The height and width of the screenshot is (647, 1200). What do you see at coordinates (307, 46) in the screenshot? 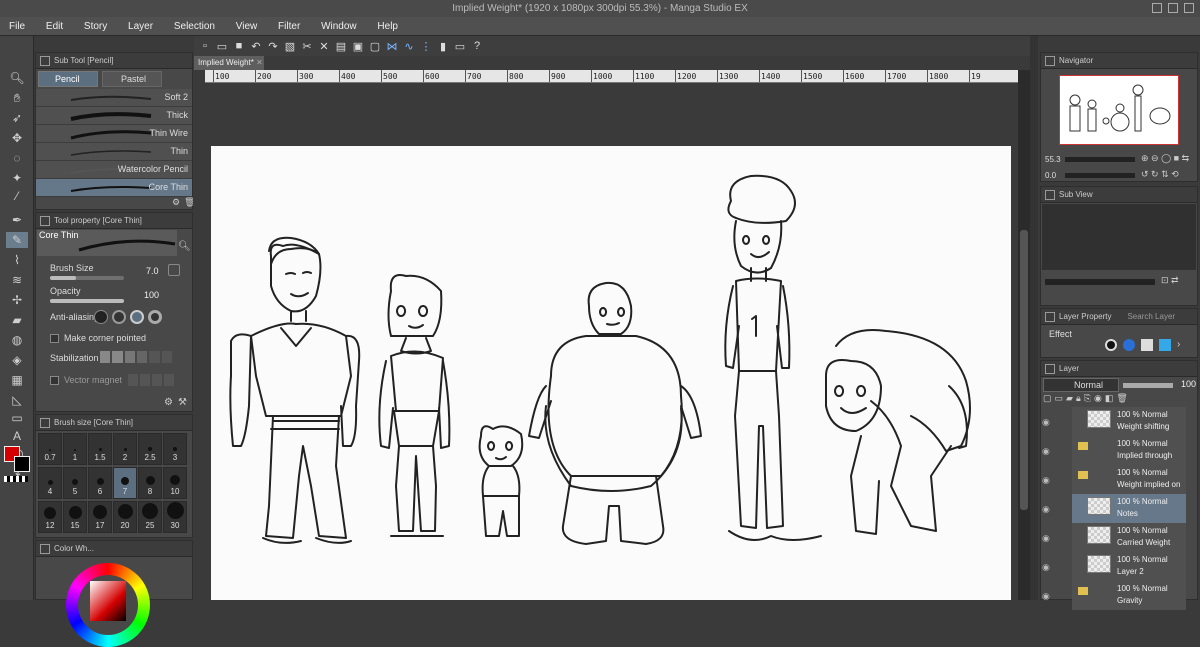
I see `cut-icon: ✂` at bounding box center [307, 46].